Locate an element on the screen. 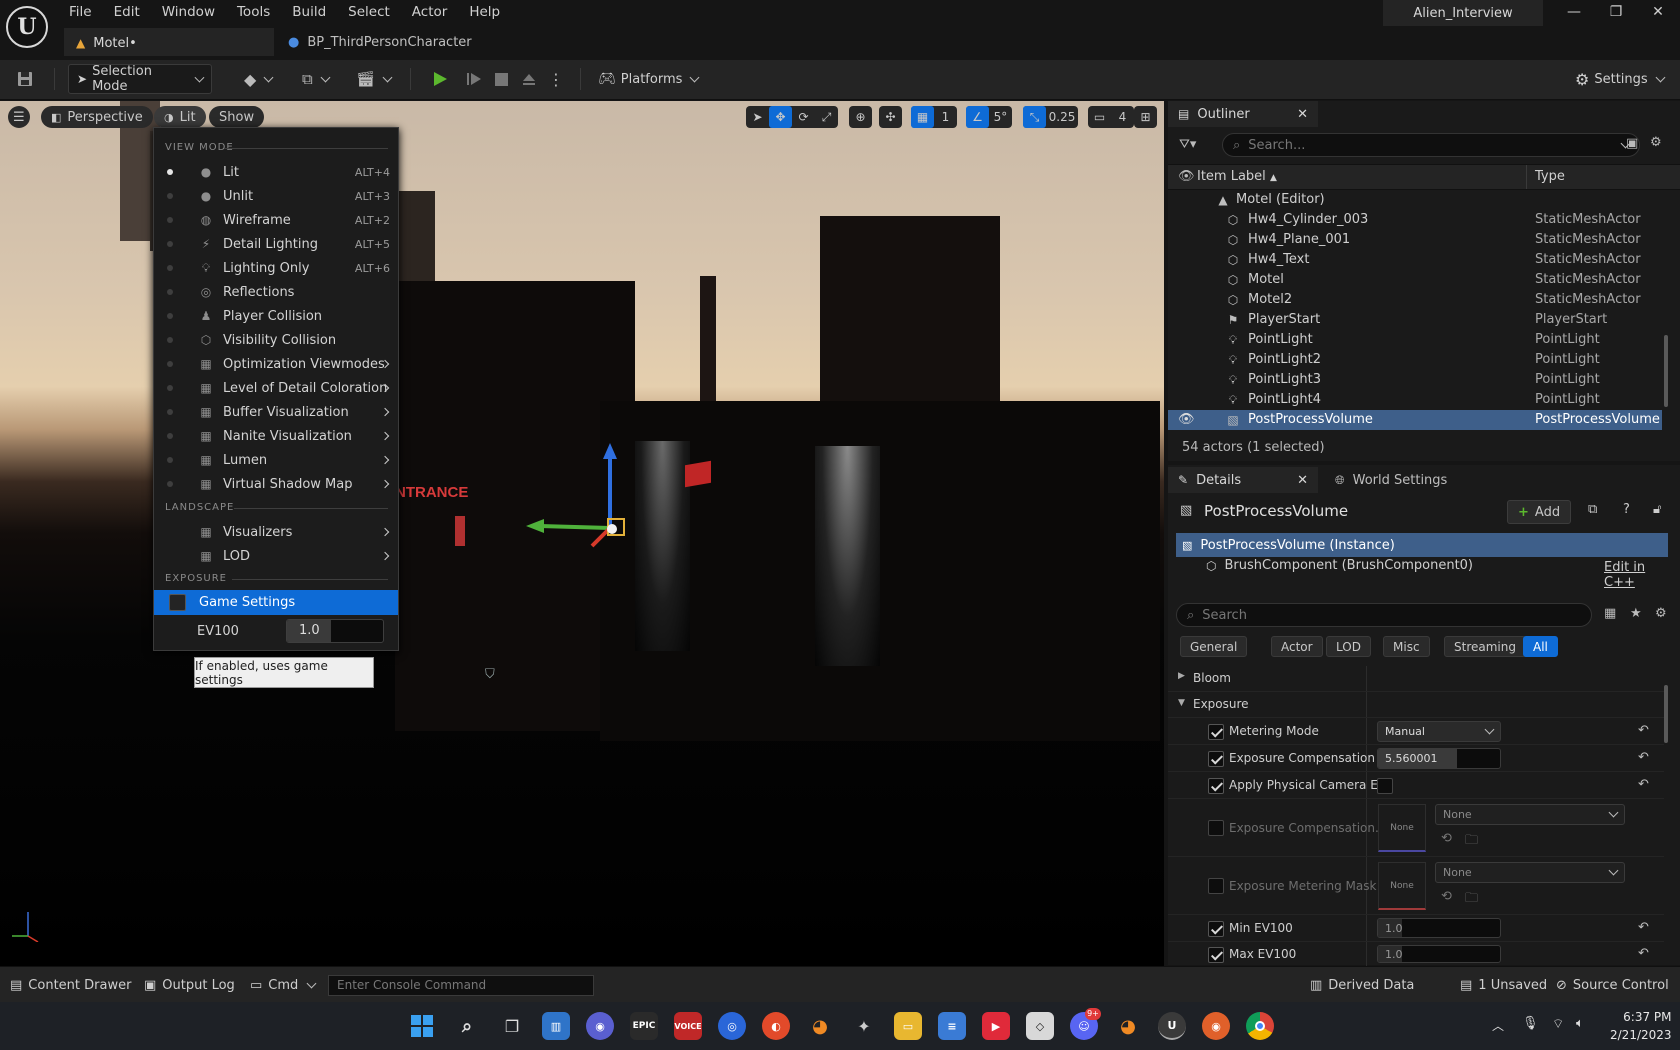  voicemeeter-icon: VOICE is located at coordinates (688, 1026).